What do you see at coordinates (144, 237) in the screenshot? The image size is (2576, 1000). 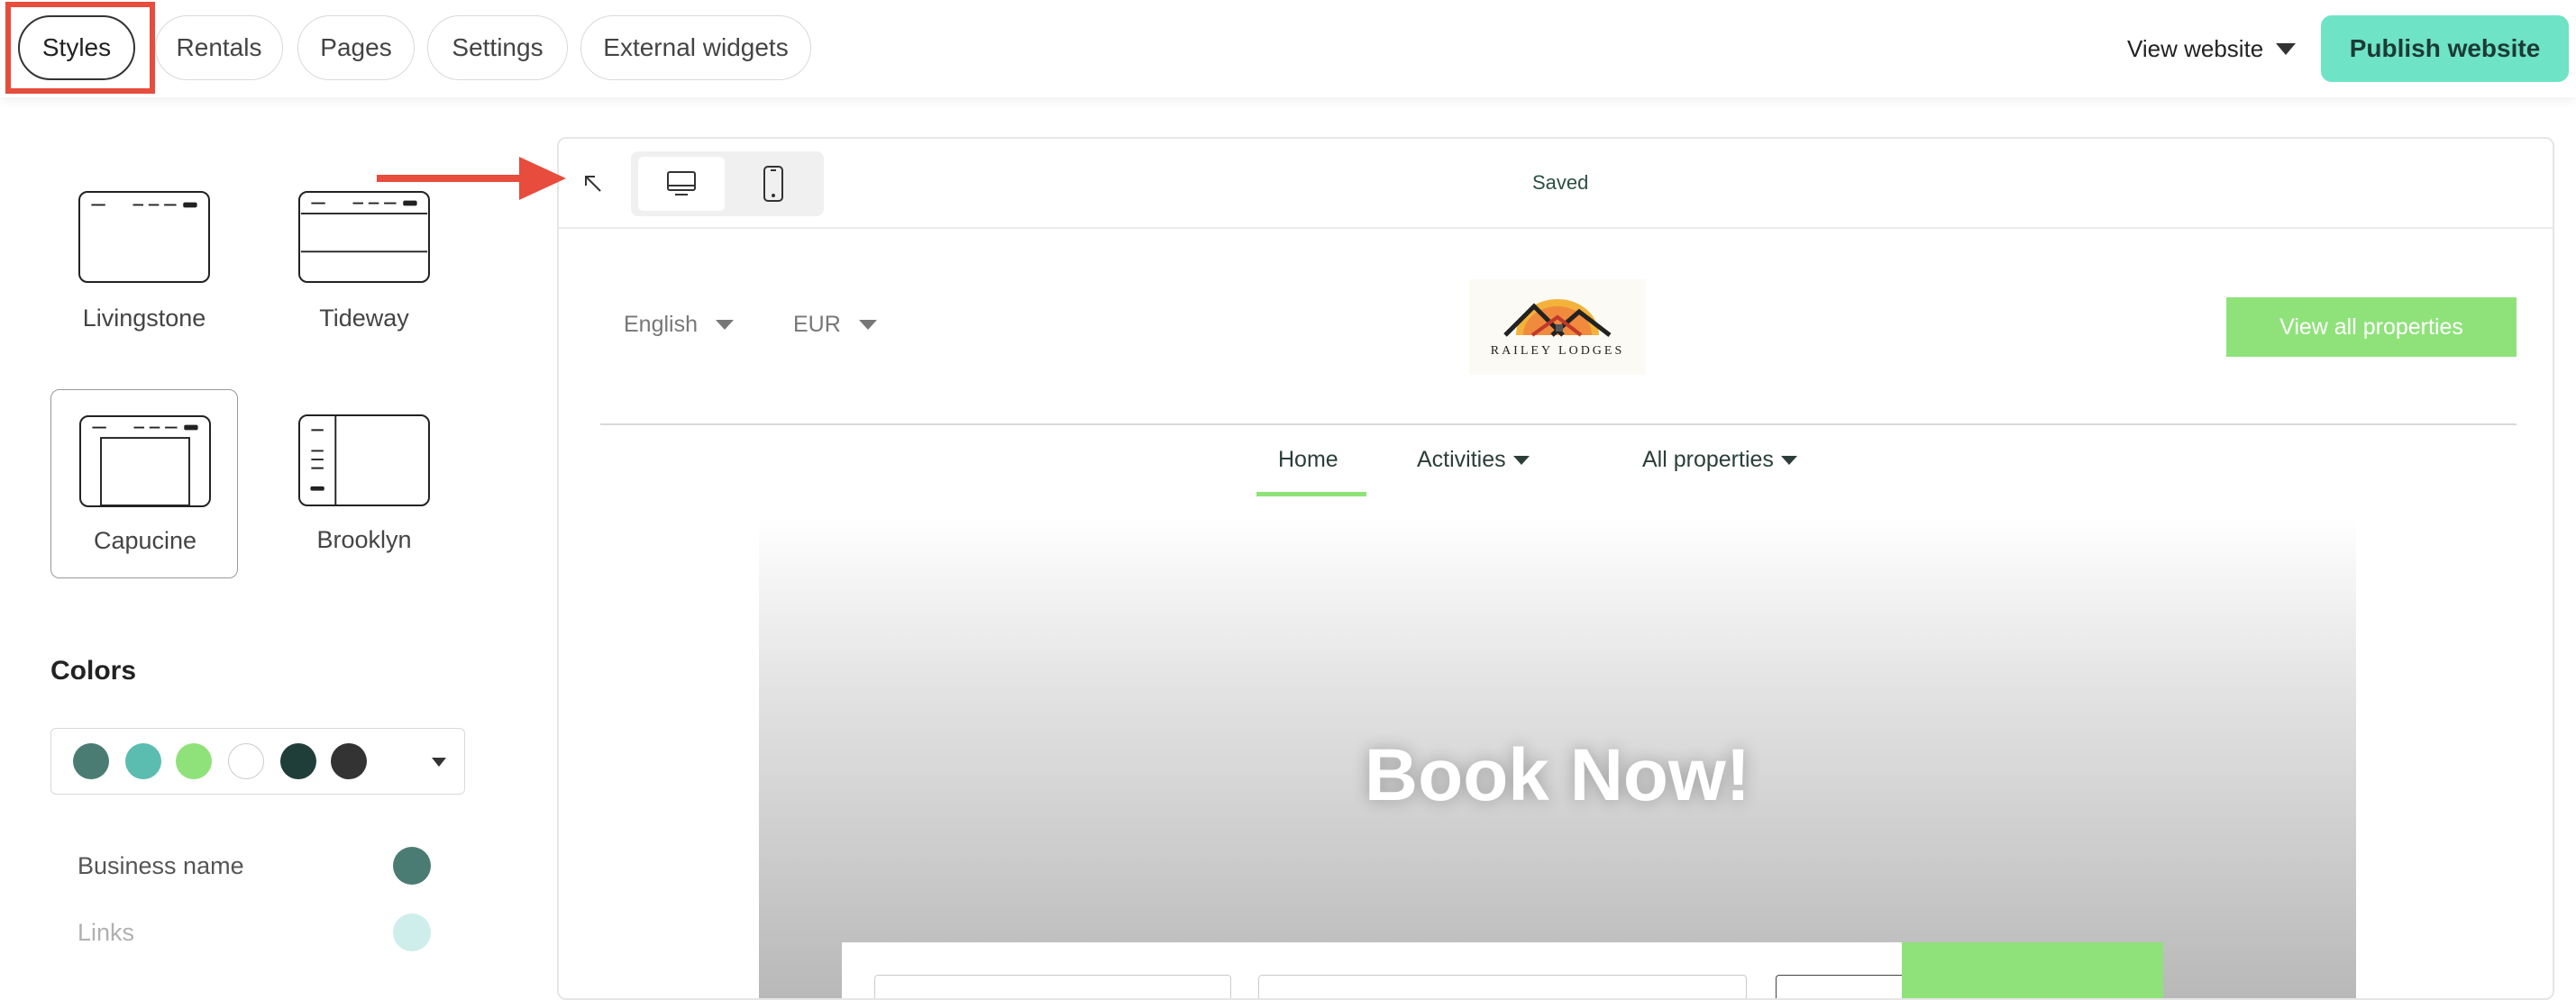 I see `theme-livingstone-thumbnail-icon` at bounding box center [144, 237].